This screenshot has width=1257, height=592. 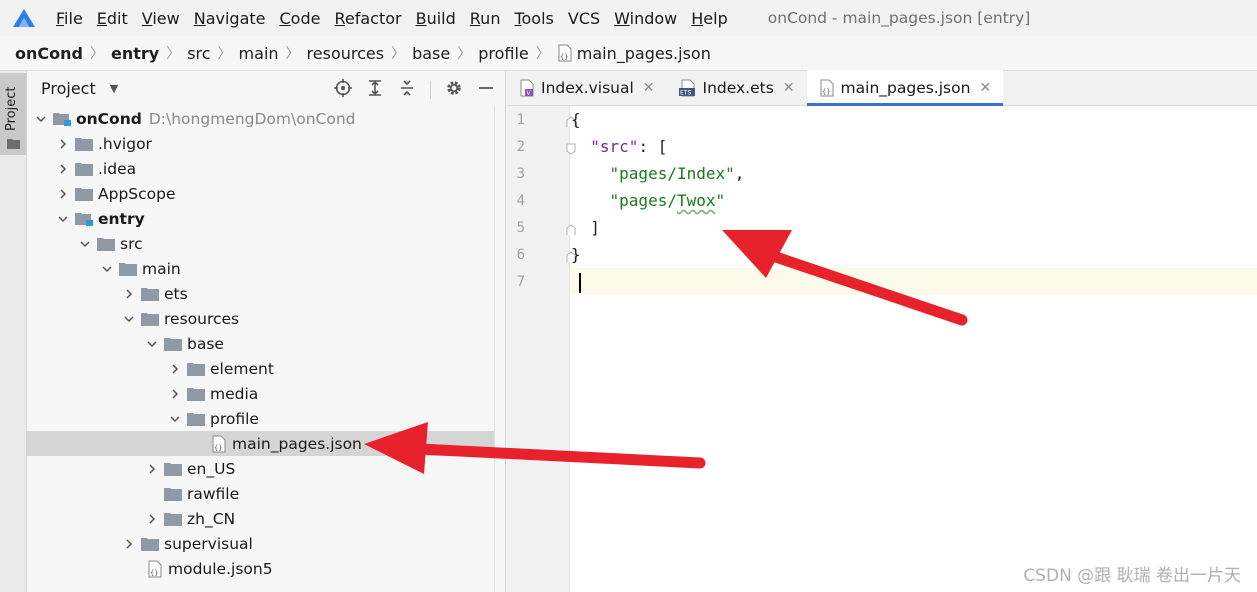 What do you see at coordinates (367, 18) in the screenshot?
I see `menu-refactor: Refactor` at bounding box center [367, 18].